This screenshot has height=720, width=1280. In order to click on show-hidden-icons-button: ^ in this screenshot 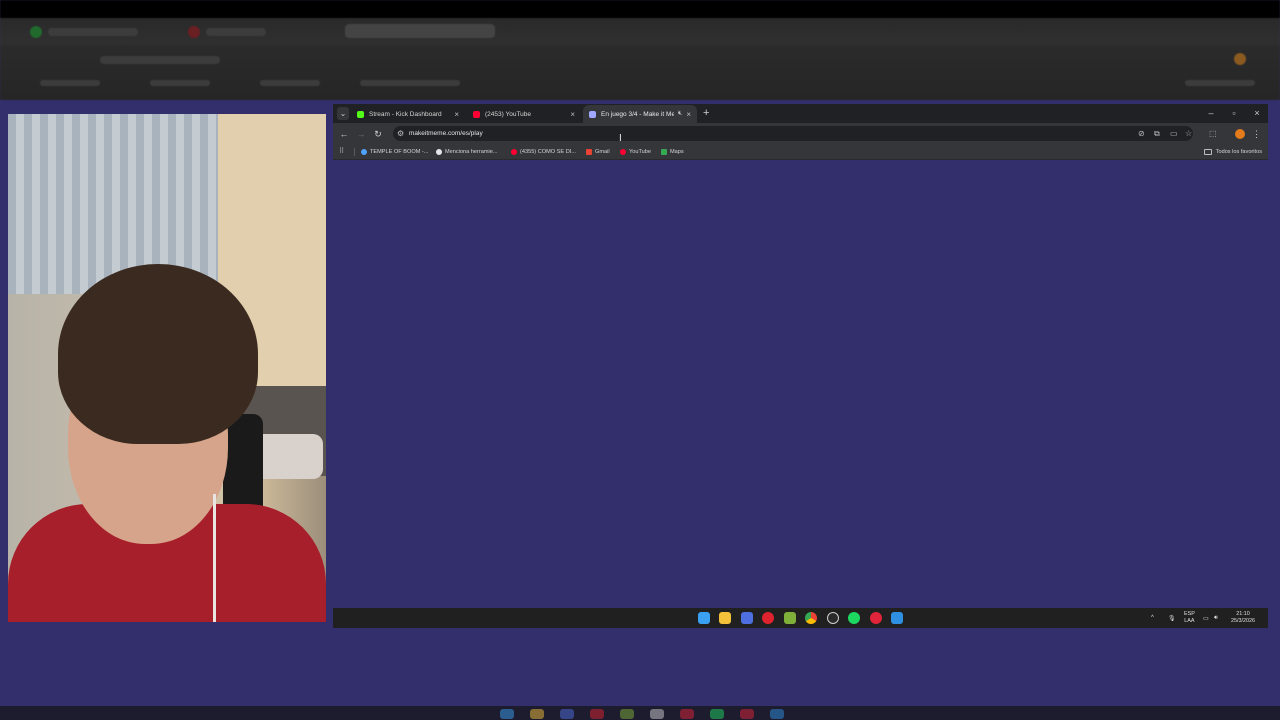, I will do `click(1152, 618)`.